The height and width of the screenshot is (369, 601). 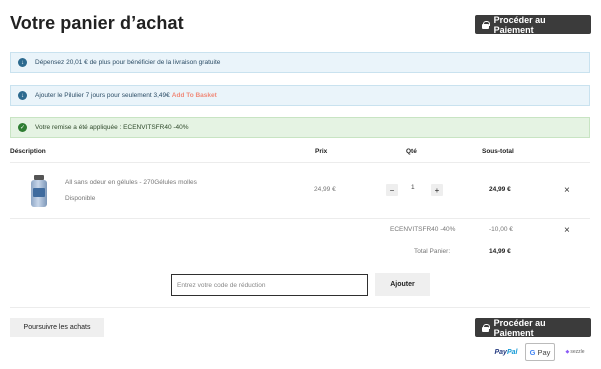 I want to click on gpay-label: Pay, so click(x=544, y=352).